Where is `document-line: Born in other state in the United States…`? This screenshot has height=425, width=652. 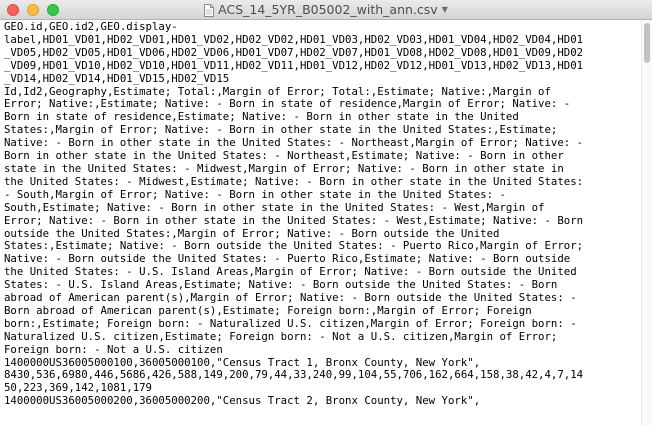 document-line: Born in other state in the United States… is located at coordinates (284, 156).